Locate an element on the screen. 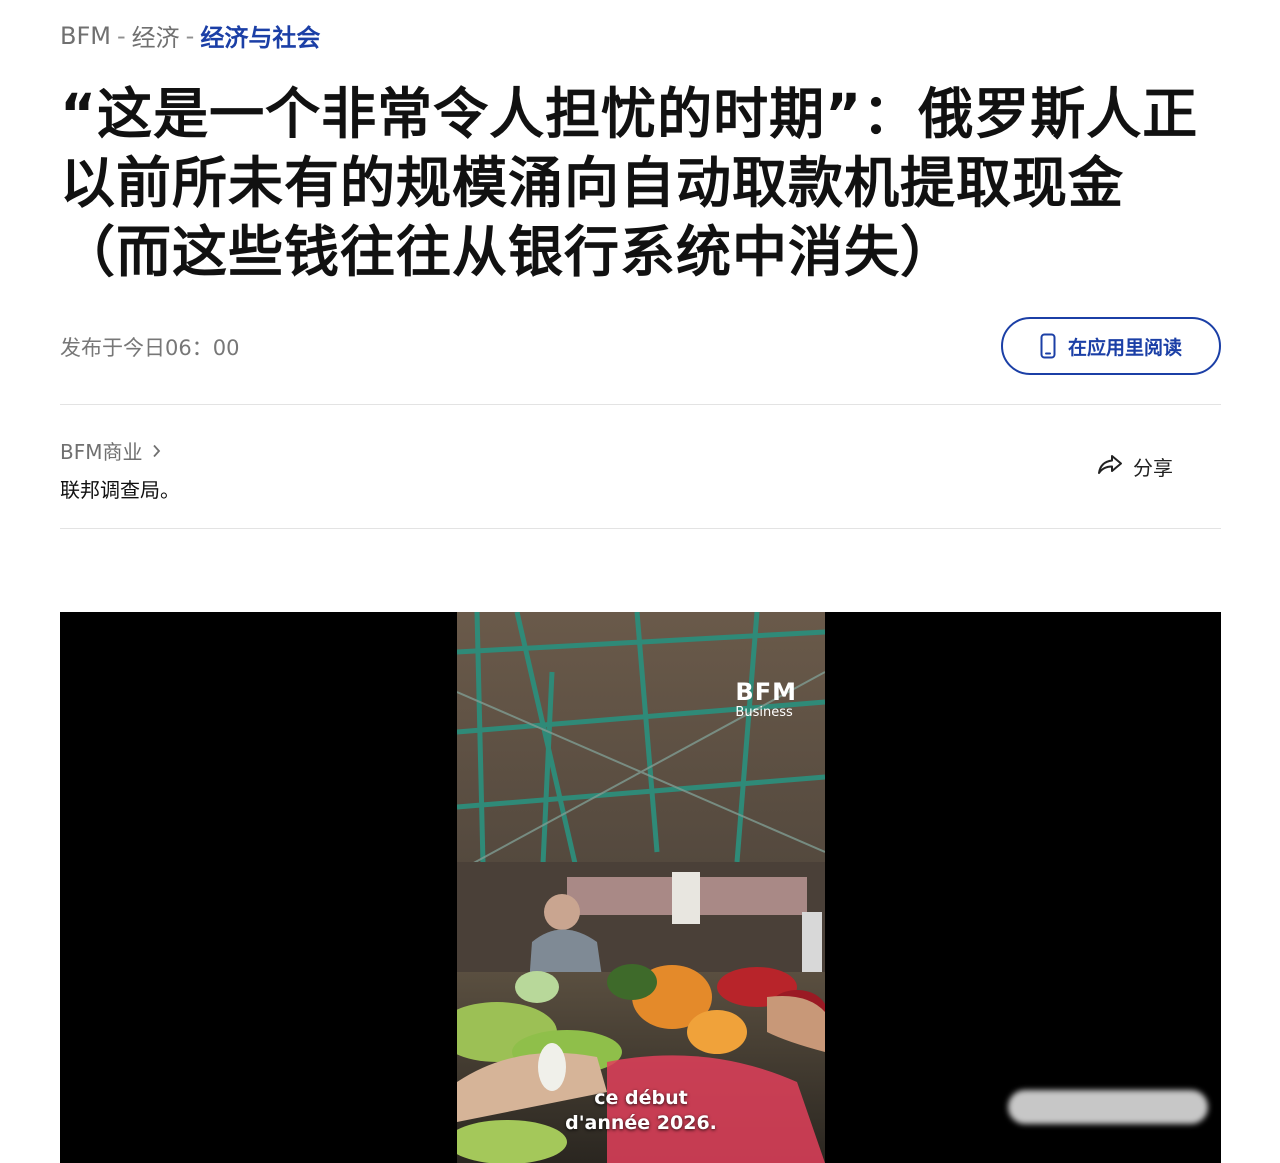 The image size is (1280, 1163). read-in-app-label: 在应用里阅读 is located at coordinates (1124, 347).